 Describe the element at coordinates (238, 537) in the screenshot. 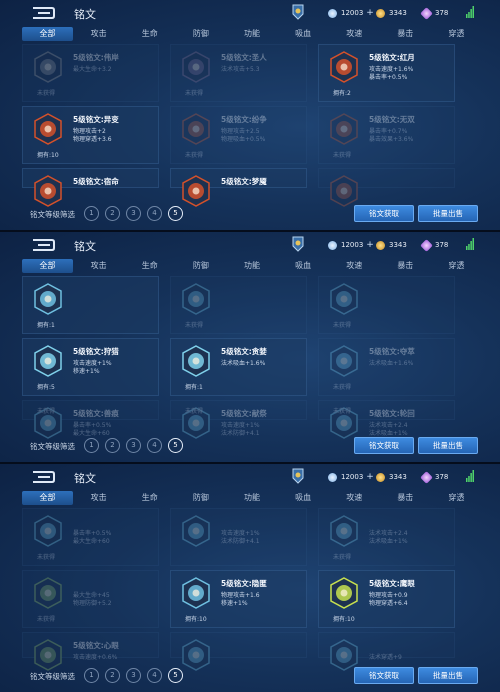

I see `inscription-card: 攻击速度+1% 法术防御+4.1` at that location.